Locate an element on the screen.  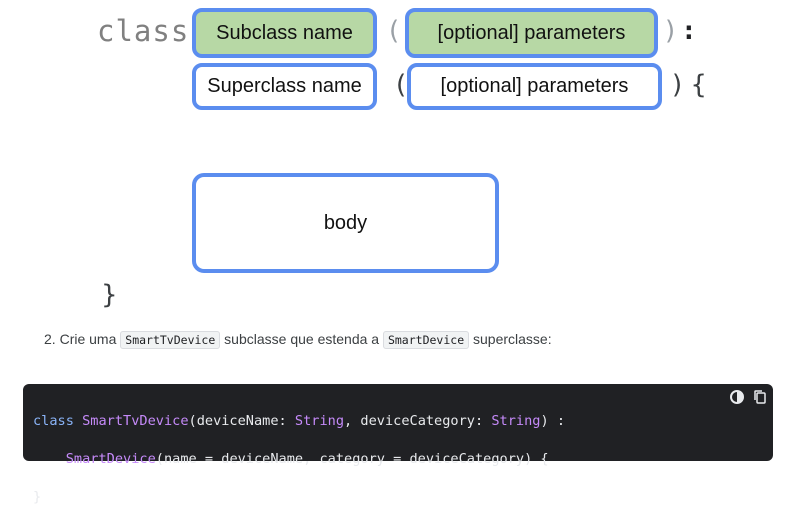
open-paren: ( is located at coordinates (394, 31).